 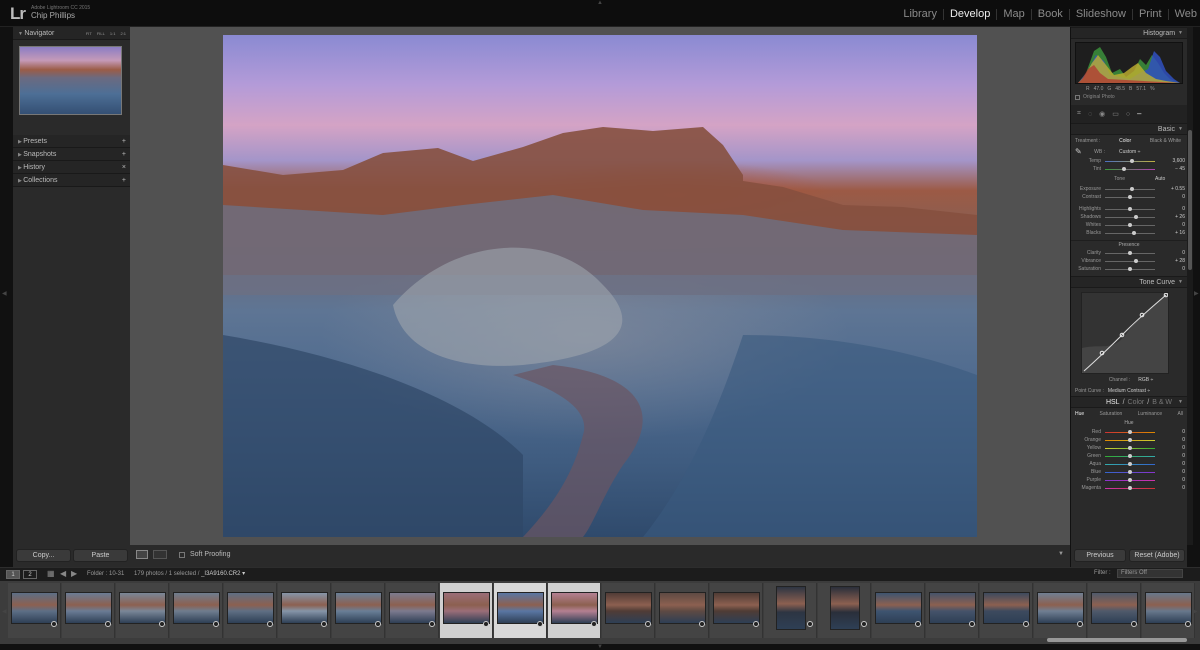 I want to click on saturation-slider, so click(x=1130, y=268).